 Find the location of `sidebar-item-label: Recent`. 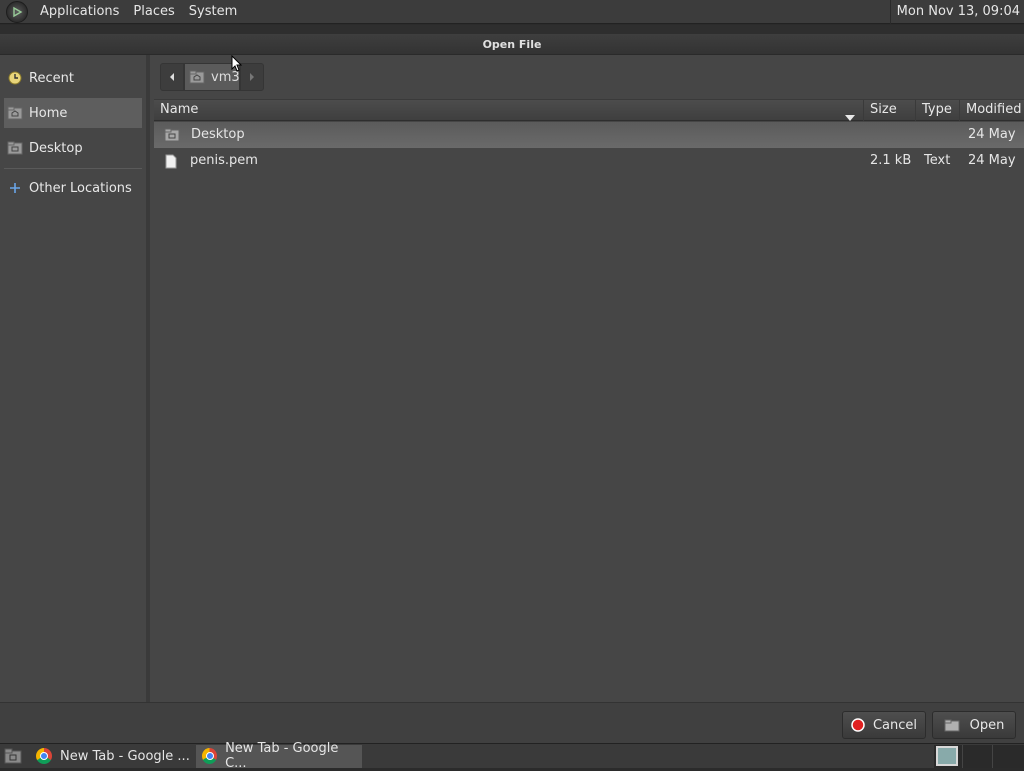

sidebar-item-label: Recent is located at coordinates (51, 78).